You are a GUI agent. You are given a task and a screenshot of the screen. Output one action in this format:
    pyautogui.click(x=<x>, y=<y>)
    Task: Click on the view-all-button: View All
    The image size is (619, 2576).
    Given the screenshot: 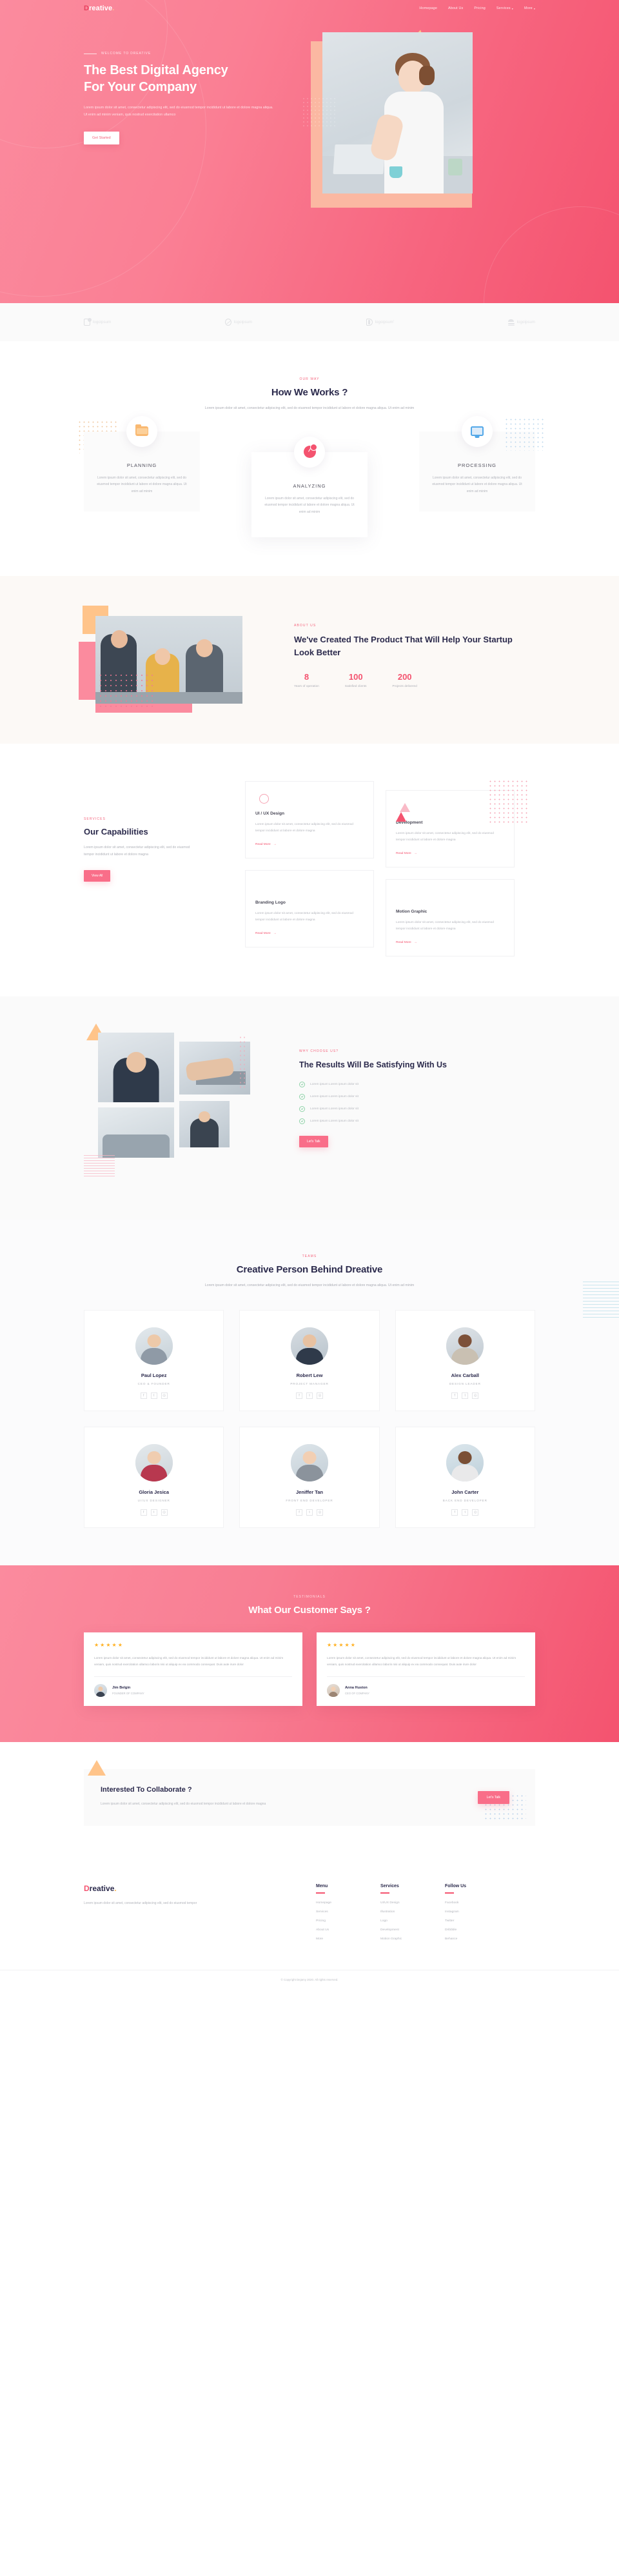 What is the action you would take?
    pyautogui.click(x=97, y=876)
    